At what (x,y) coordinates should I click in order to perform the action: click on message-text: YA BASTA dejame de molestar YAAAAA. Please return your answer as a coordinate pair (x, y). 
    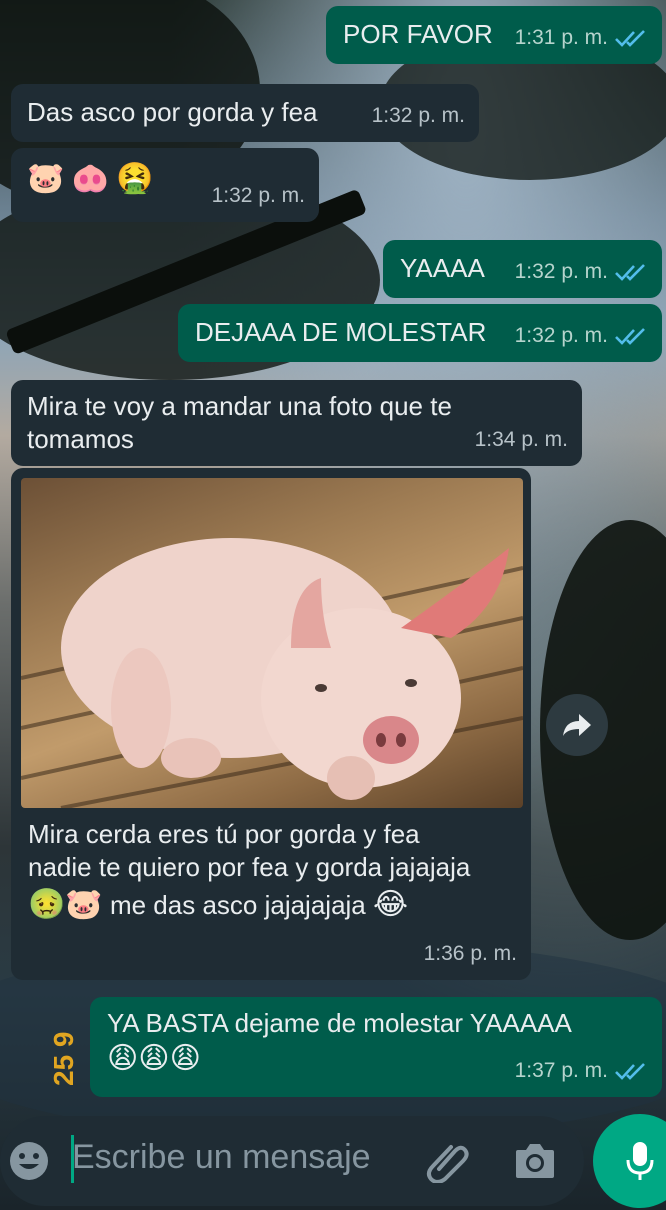
    Looking at the image, I should click on (339, 1023).